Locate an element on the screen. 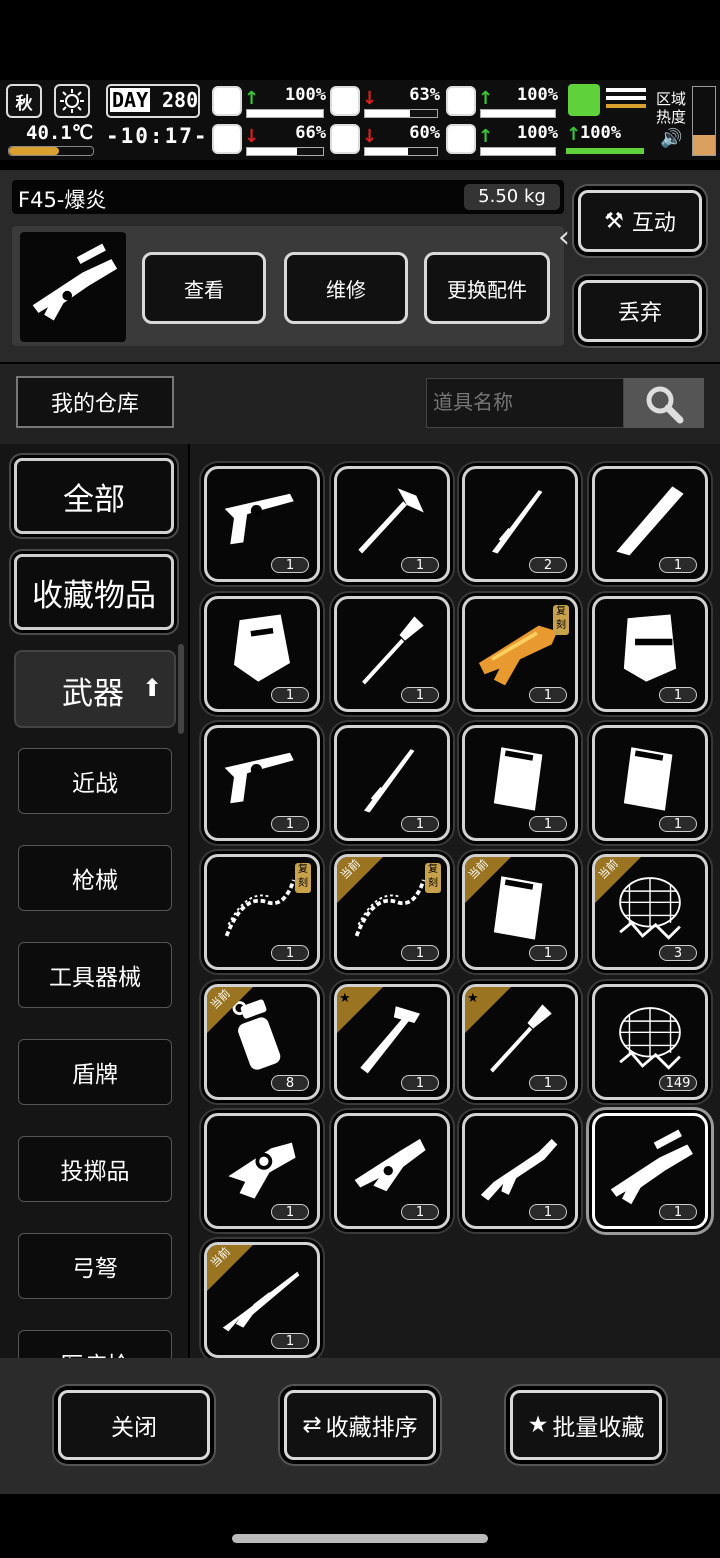 The image size is (720, 1558). sort-favorites-button: ⇄ 收藏排序 is located at coordinates (360, 1425).